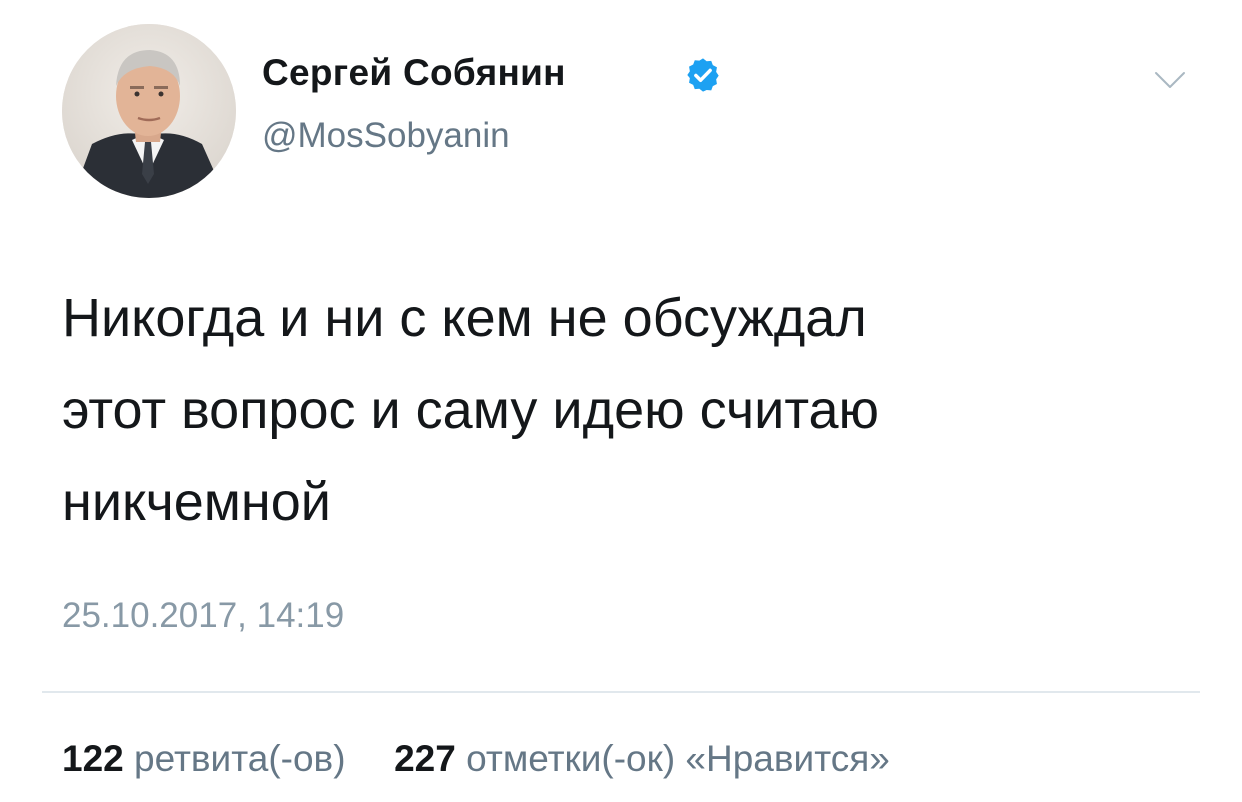  I want to click on retweets-count: 122, so click(93, 758).